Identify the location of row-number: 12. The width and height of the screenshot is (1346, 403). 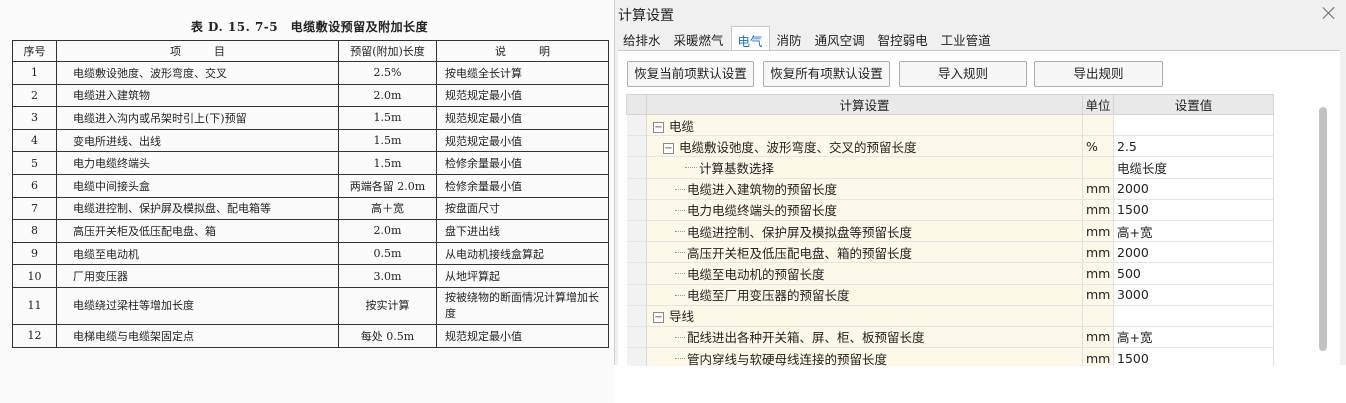
(34, 335).